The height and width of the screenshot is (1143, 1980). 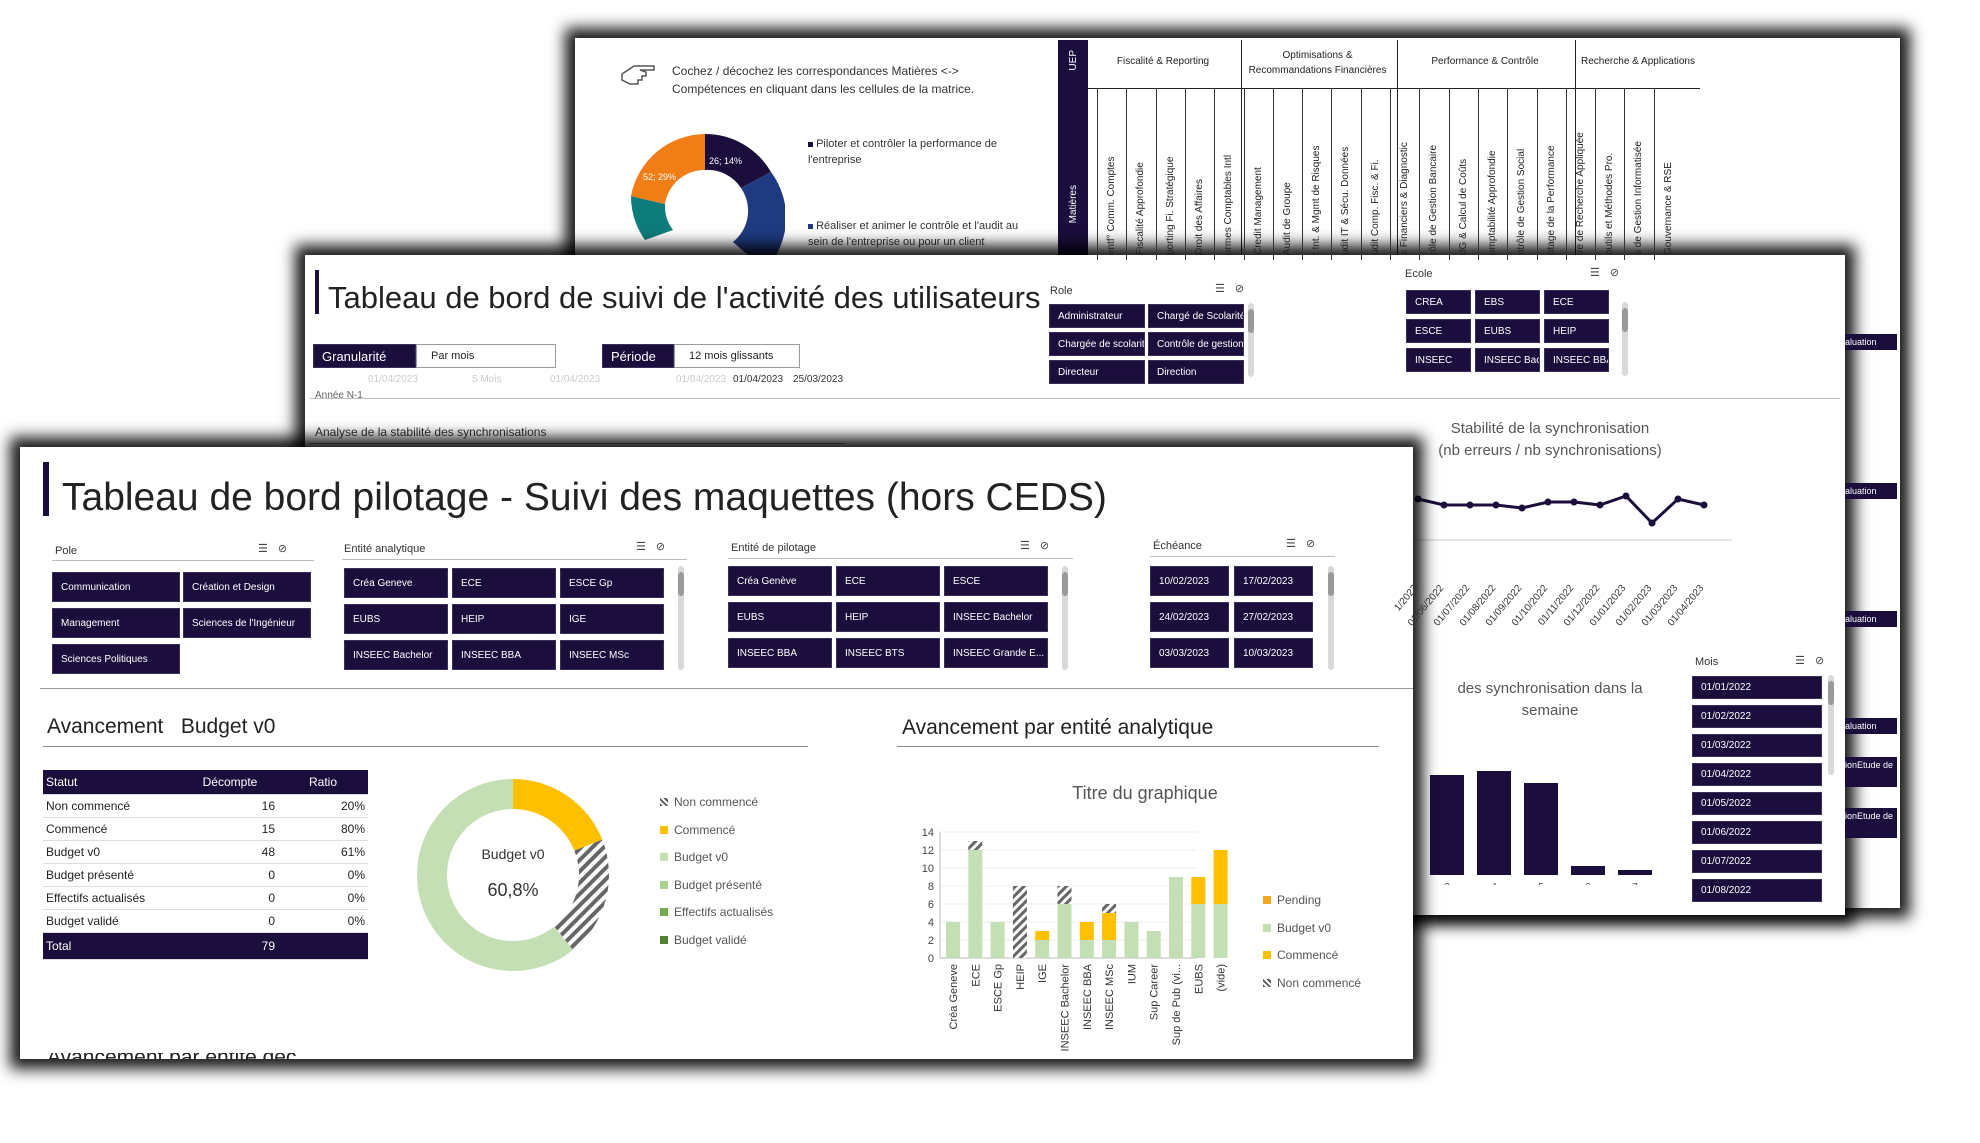 I want to click on pilotage-button: ECE, so click(x=888, y=581).